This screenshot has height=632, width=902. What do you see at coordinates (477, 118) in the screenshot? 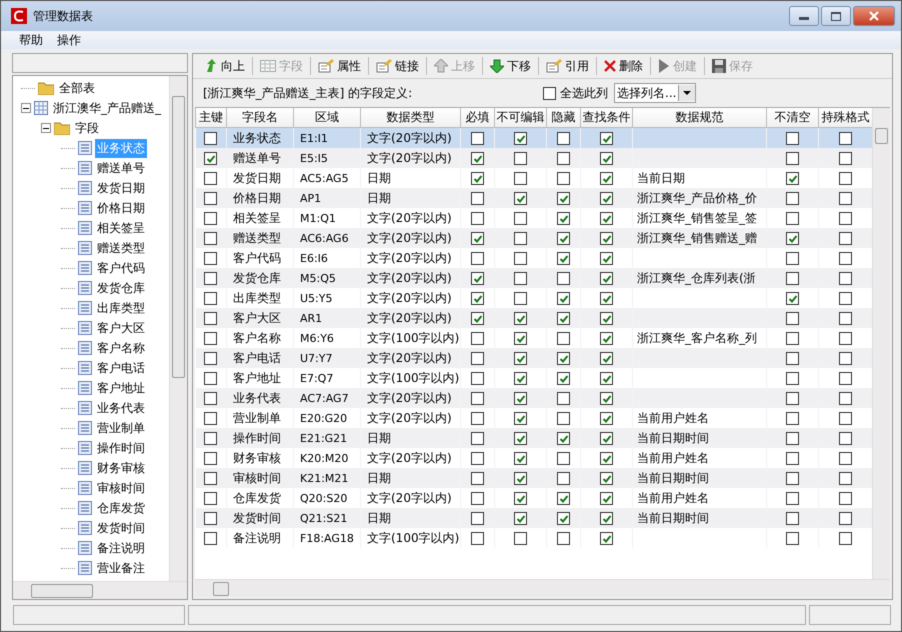
I see `column-header: 必填` at bounding box center [477, 118].